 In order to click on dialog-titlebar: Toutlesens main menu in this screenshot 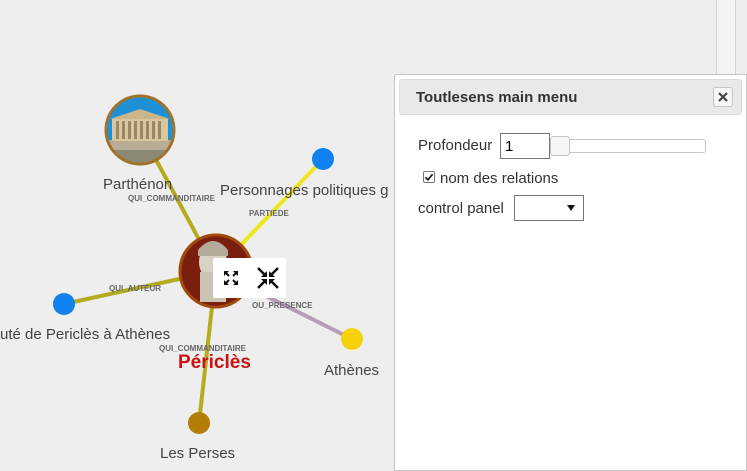, I will do `click(570, 97)`.